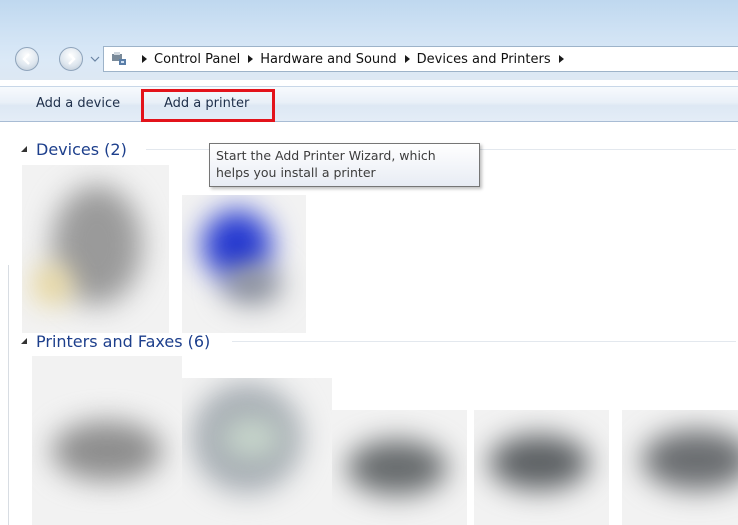 The height and width of the screenshot is (525, 738). I want to click on add-device-button: Add a device, so click(78, 104).